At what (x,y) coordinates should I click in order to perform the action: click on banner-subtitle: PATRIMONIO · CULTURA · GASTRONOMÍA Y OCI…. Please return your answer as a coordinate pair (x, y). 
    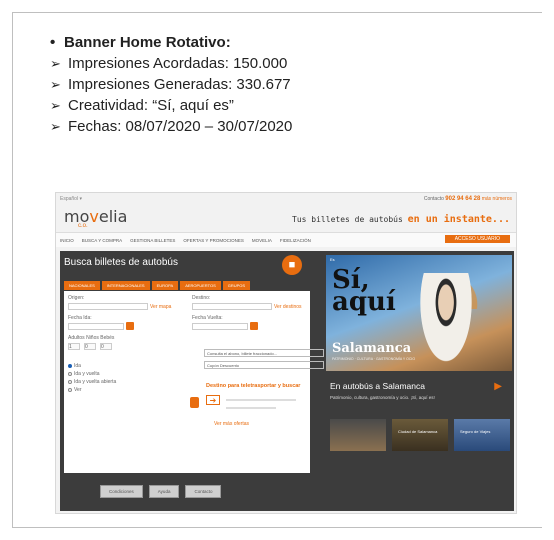
    Looking at the image, I should click on (374, 359).